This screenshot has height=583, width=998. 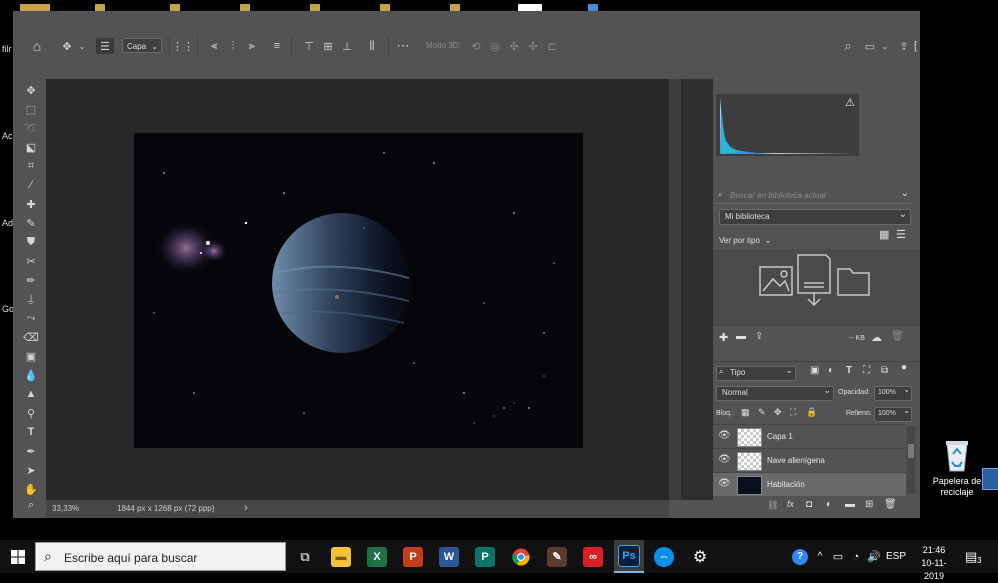 I want to click on new-layer-icon: ⊞, so click(x=869, y=504).